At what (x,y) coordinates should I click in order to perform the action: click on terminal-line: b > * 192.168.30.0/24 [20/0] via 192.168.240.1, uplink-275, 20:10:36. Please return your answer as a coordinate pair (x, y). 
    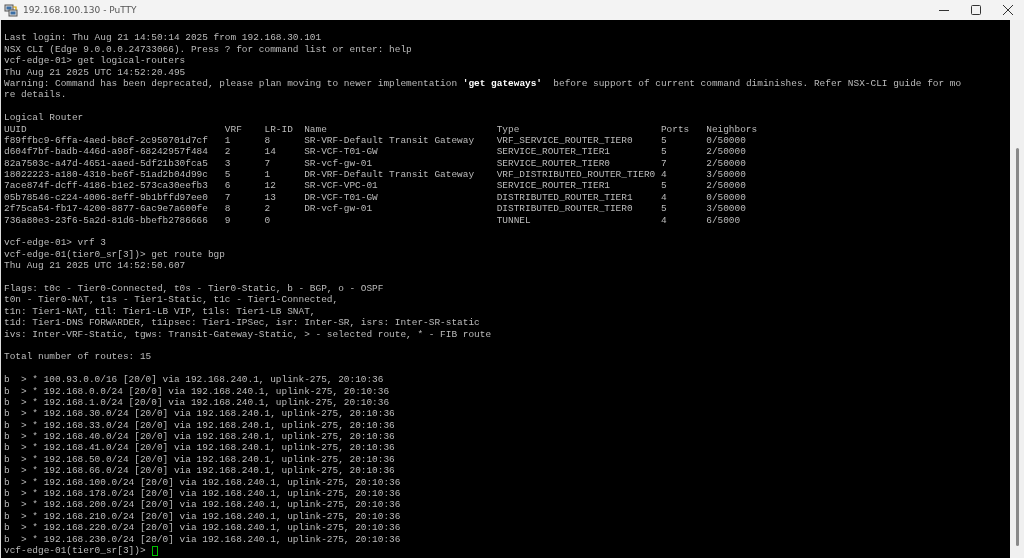
    Looking at the image, I should click on (199, 414).